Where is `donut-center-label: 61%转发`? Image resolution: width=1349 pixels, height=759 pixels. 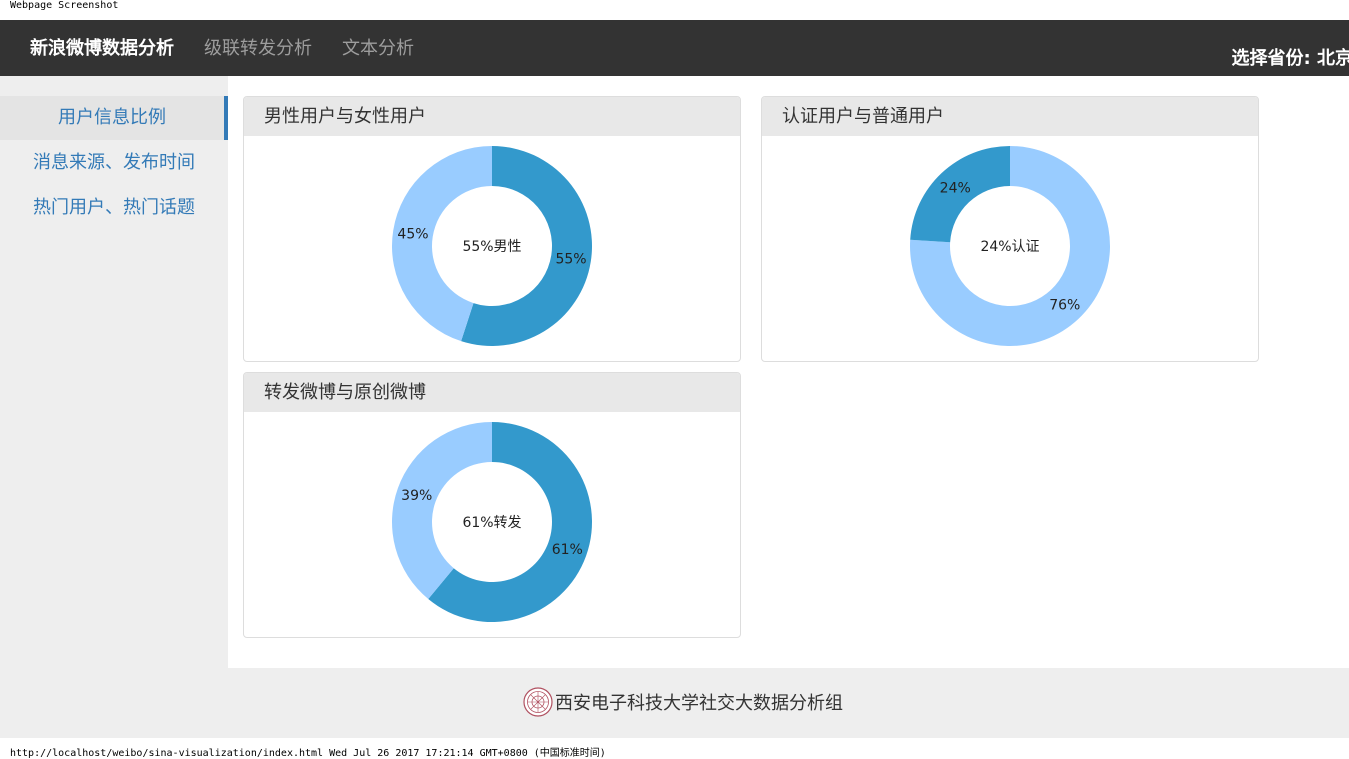
donut-center-label: 61%转发 is located at coordinates (491, 523).